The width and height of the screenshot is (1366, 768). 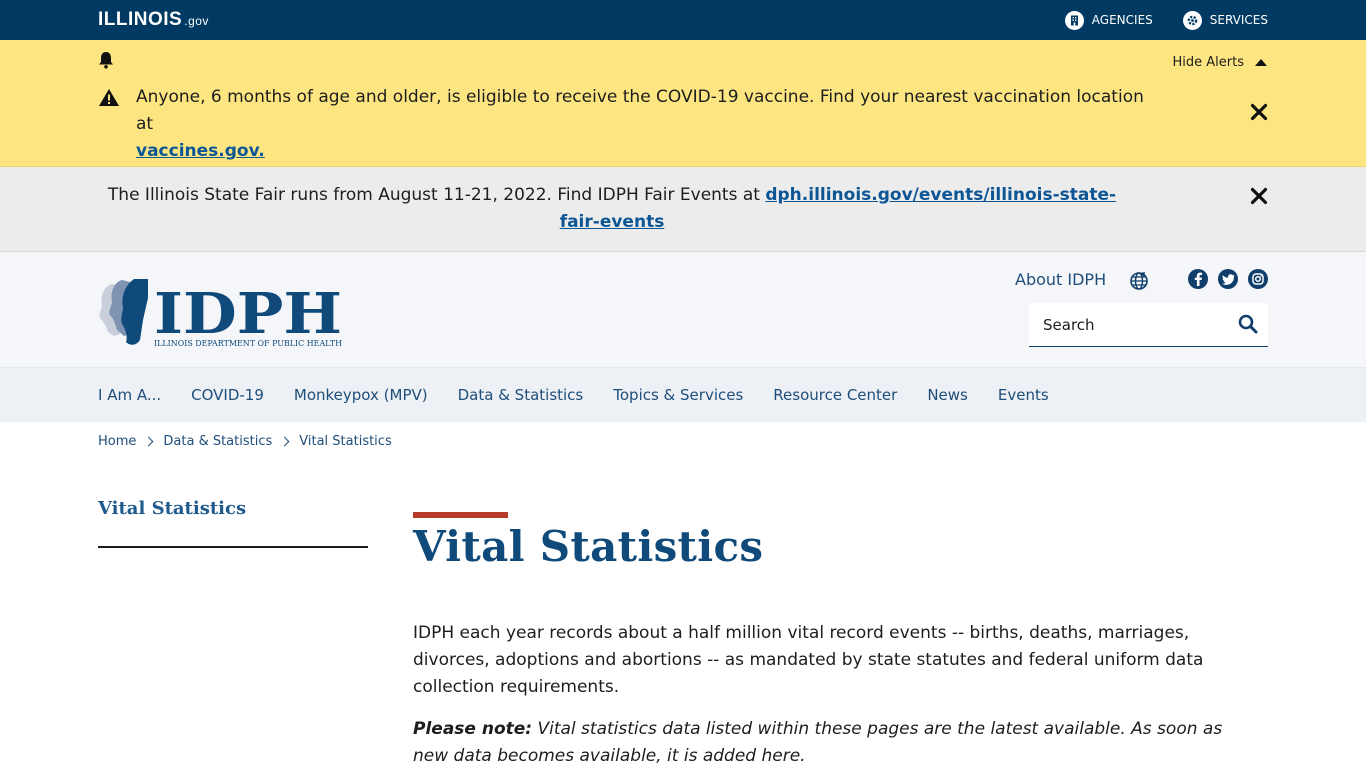 I want to click on hide-alerts-button: Hide Alerts, so click(x=1221, y=62).